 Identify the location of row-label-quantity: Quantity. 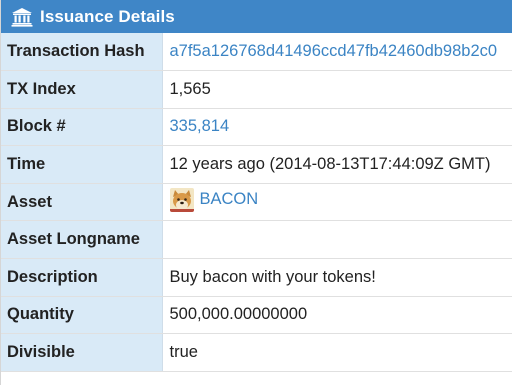
(82, 315).